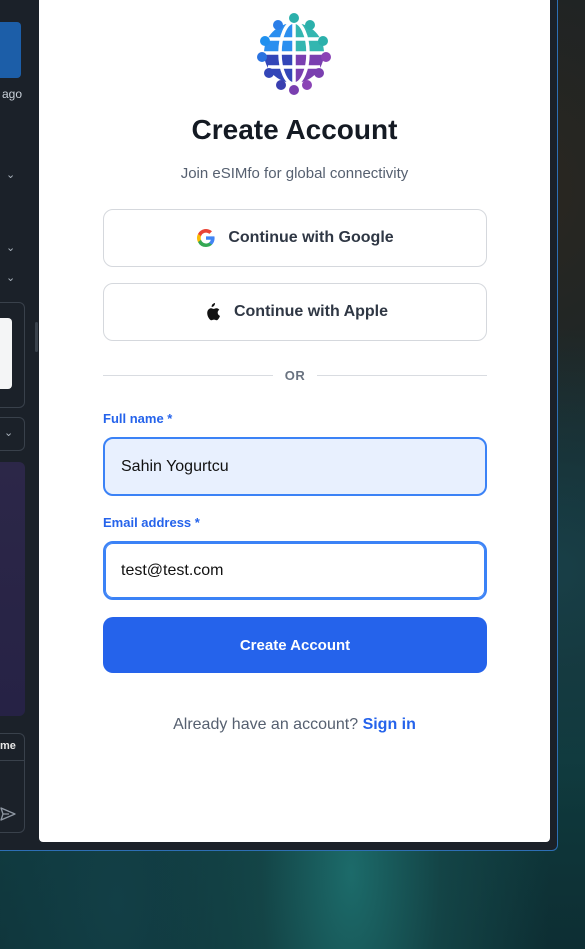  Describe the element at coordinates (151, 522) in the screenshot. I see `email-label: Email address *` at that location.